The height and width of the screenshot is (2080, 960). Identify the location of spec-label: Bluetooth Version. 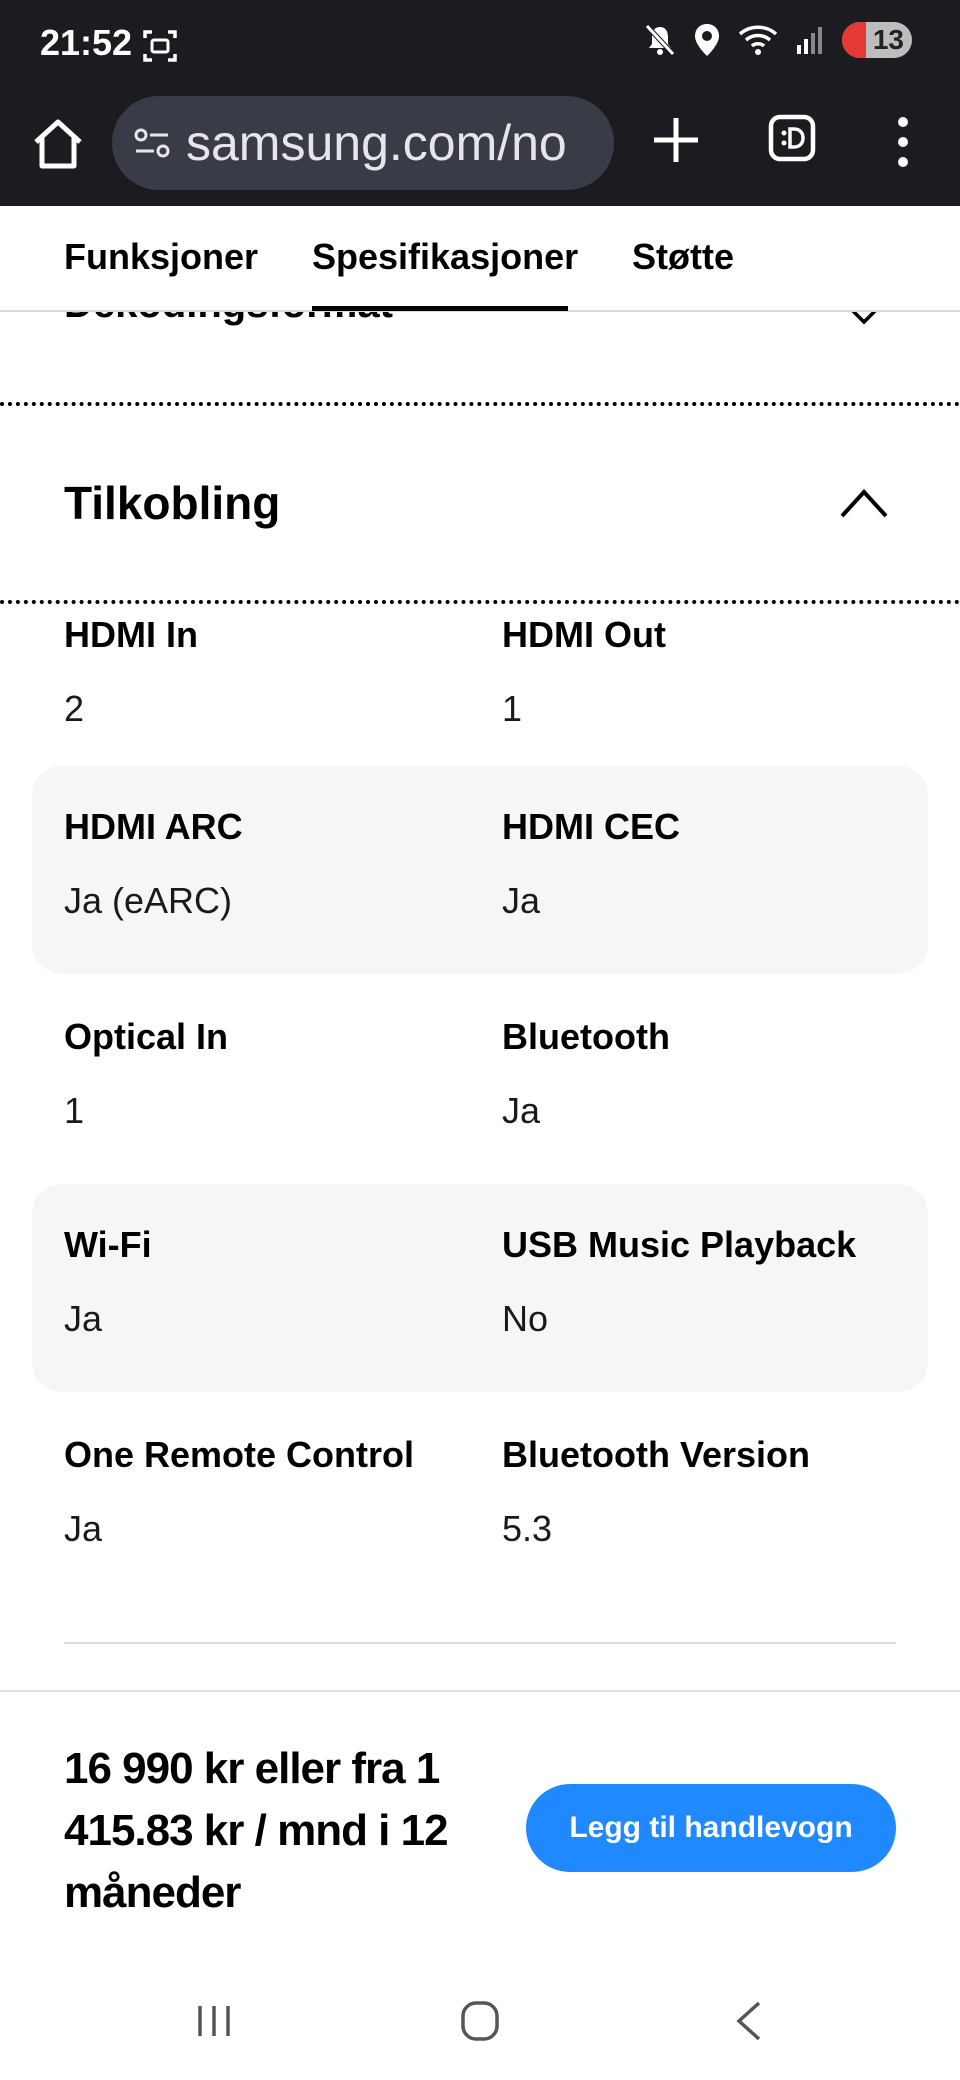
(656, 1454).